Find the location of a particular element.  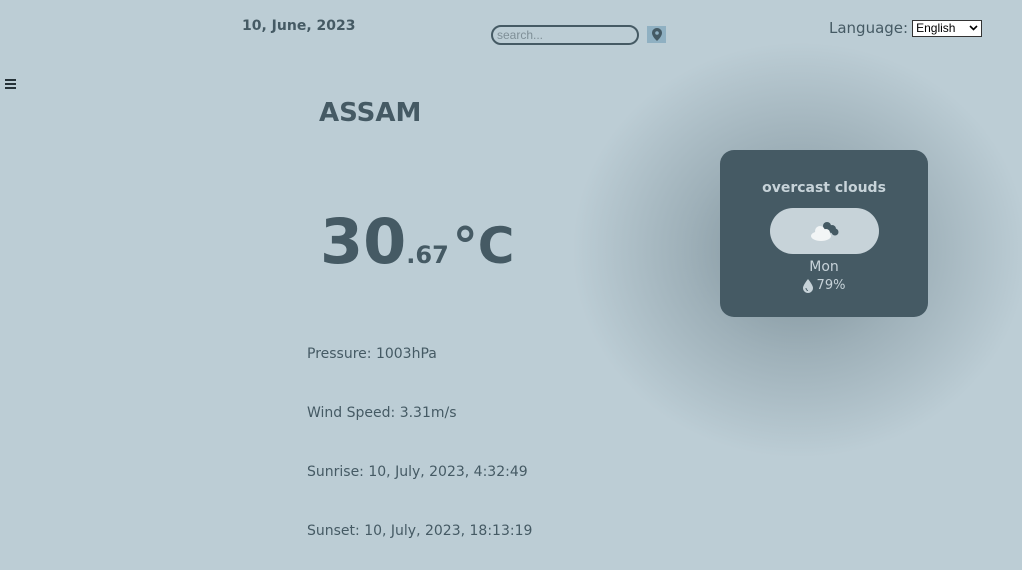

wind-speed-info: Wind Speed: 3.31m/s is located at coordinates (382, 413).